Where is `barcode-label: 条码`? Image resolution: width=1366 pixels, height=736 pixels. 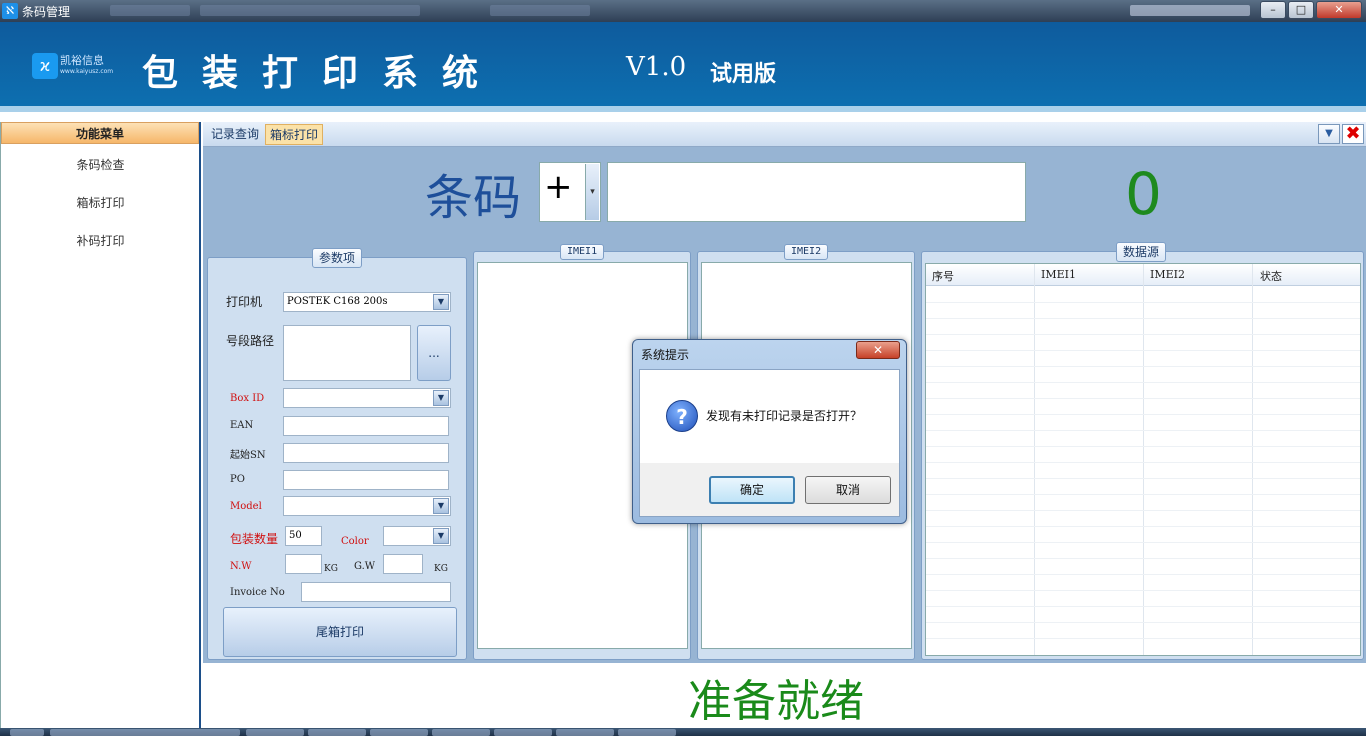
barcode-label: 条码 is located at coordinates (473, 198).